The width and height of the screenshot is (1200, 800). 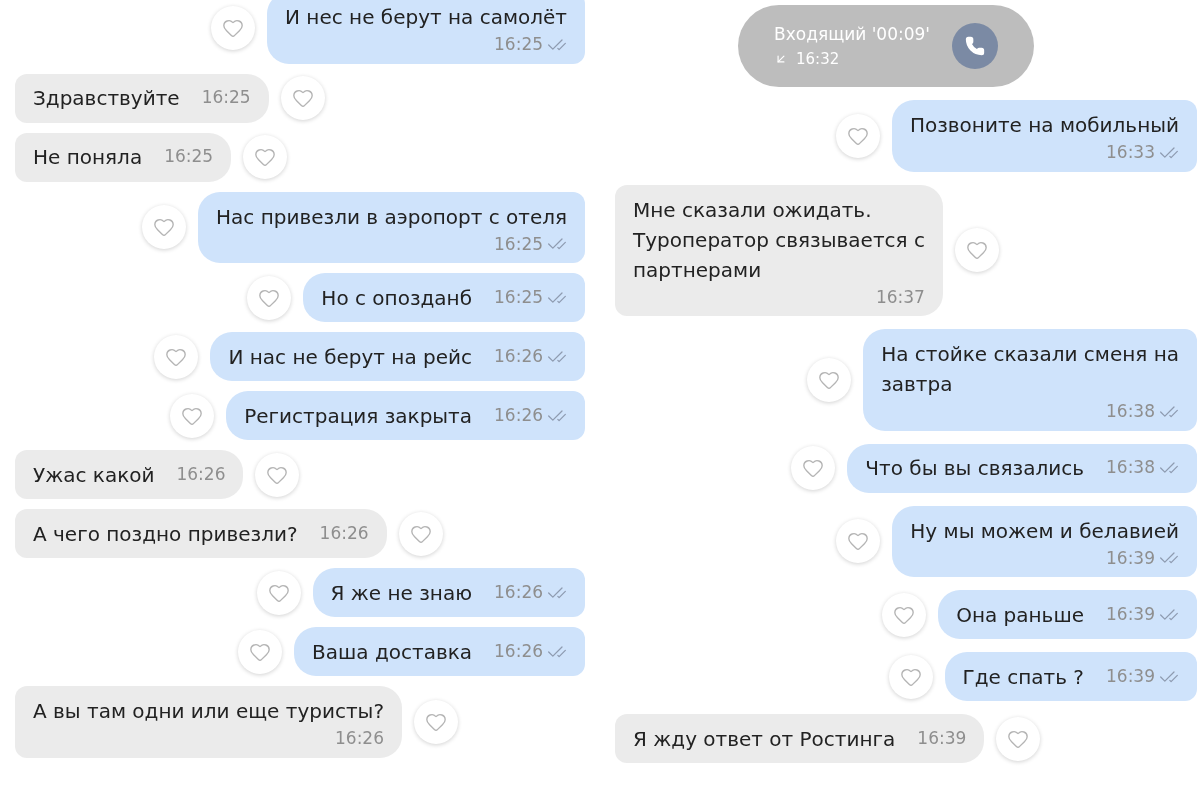 I want to click on message-text: Где спать ?, so click(x=1023, y=677).